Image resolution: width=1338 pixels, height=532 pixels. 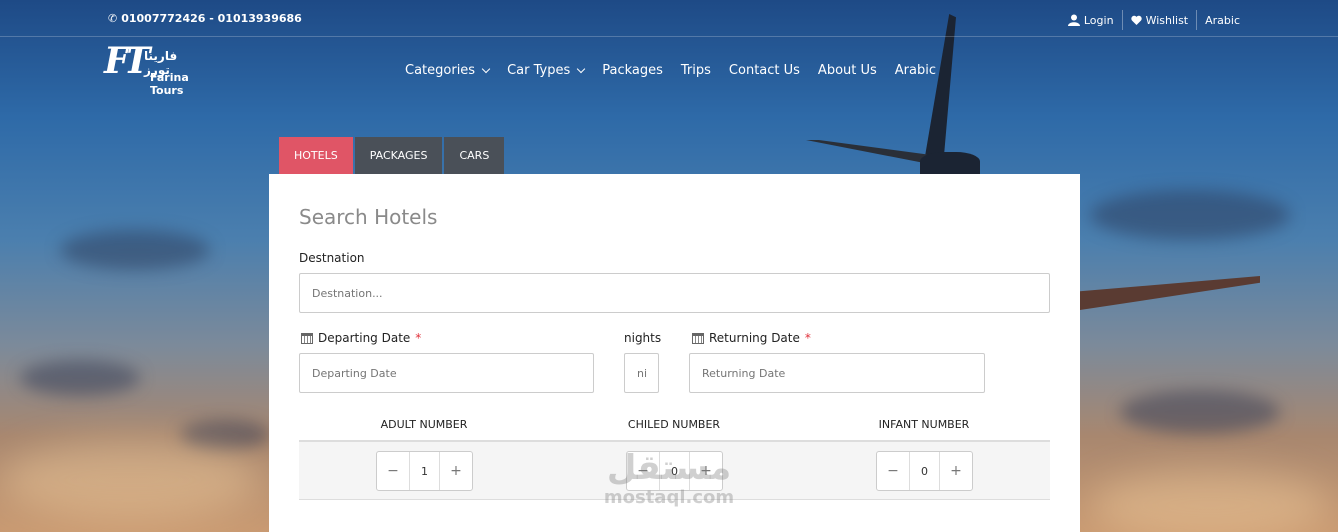 What do you see at coordinates (368, 217) in the screenshot?
I see `panel-title: Search Hotels` at bounding box center [368, 217].